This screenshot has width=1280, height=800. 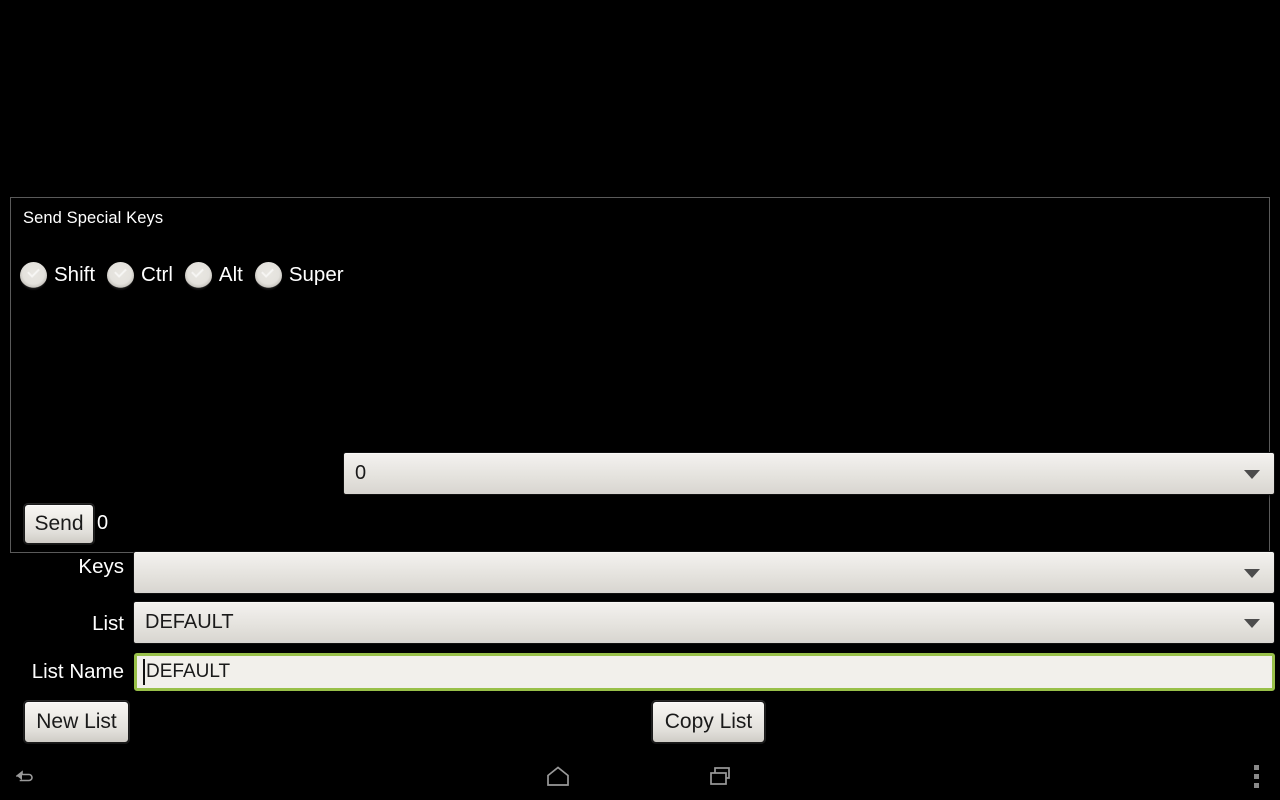 I want to click on nav-home-button, so click(x=558, y=776).